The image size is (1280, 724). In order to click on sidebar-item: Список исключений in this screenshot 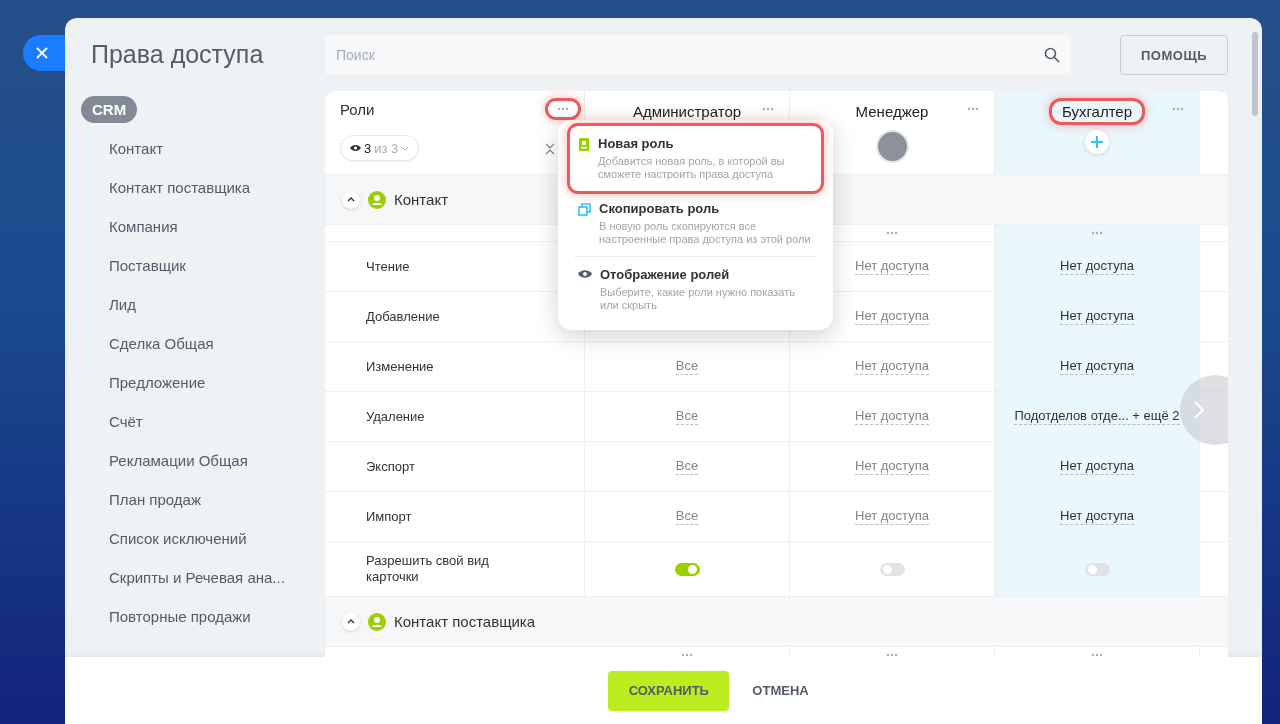, I will do `click(178, 538)`.